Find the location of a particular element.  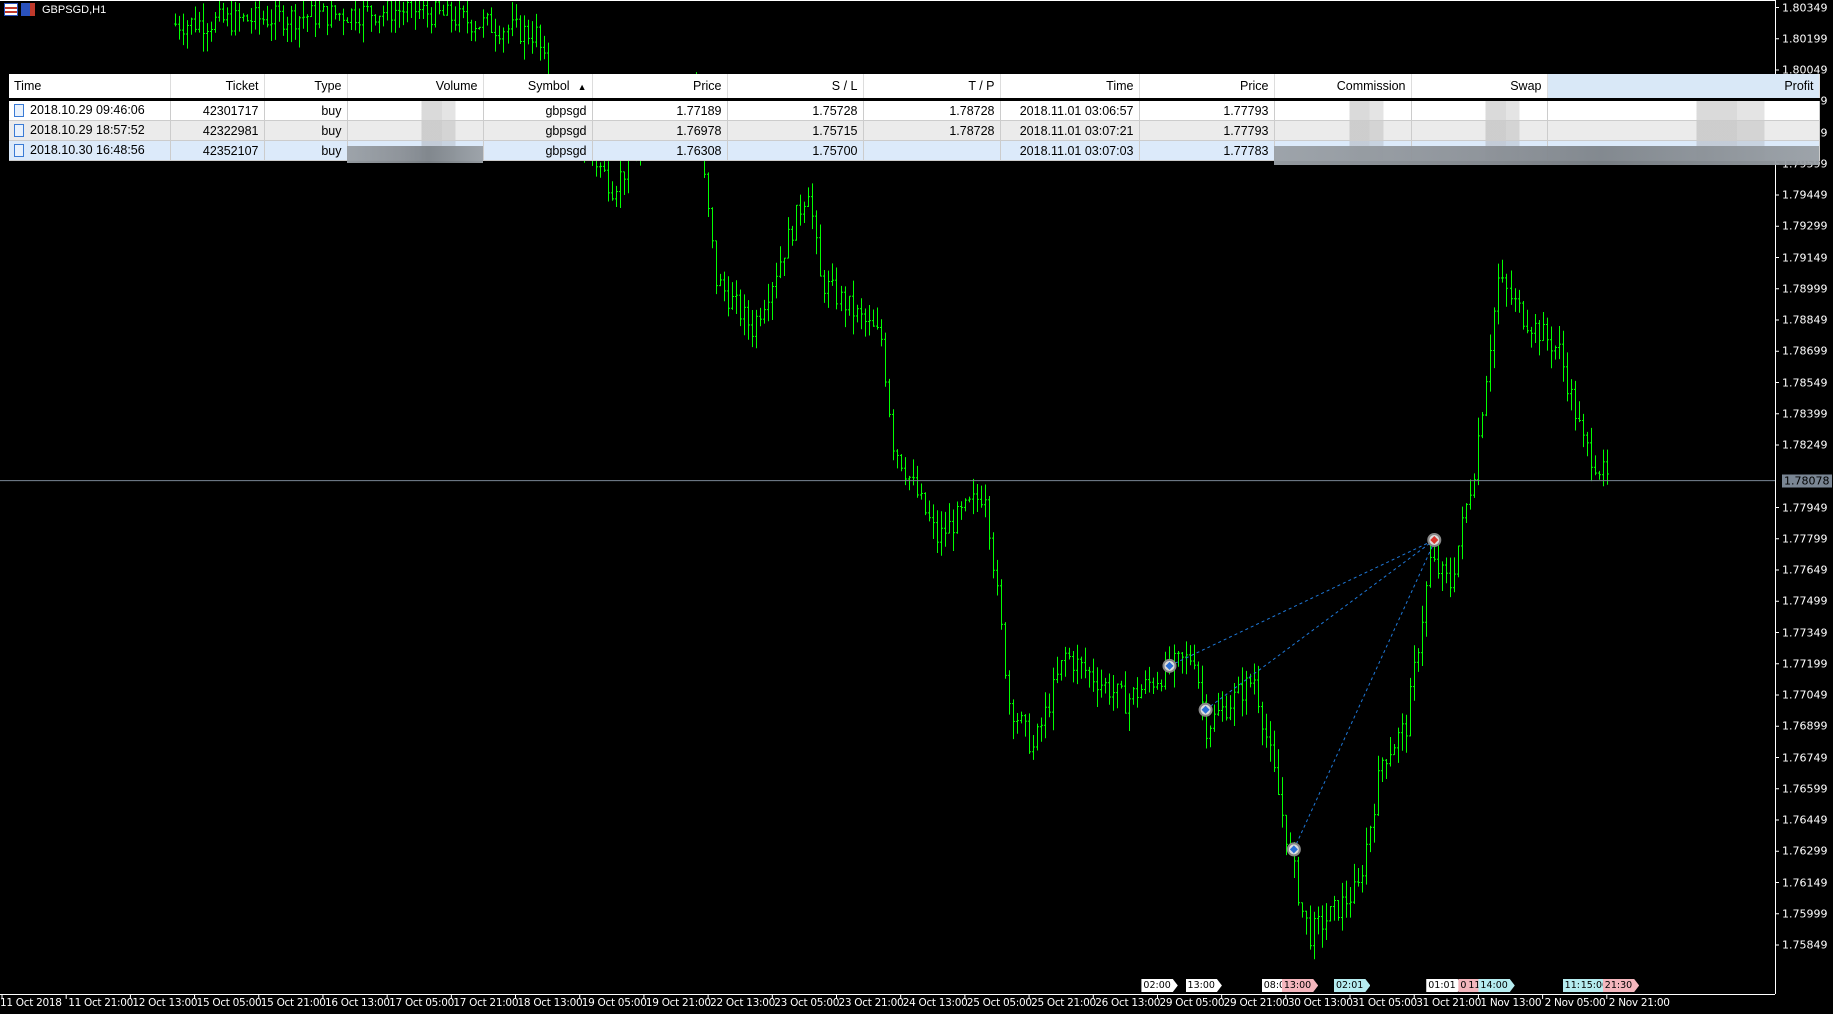

event-tag-open: 13:00 is located at coordinates (1204, 985).